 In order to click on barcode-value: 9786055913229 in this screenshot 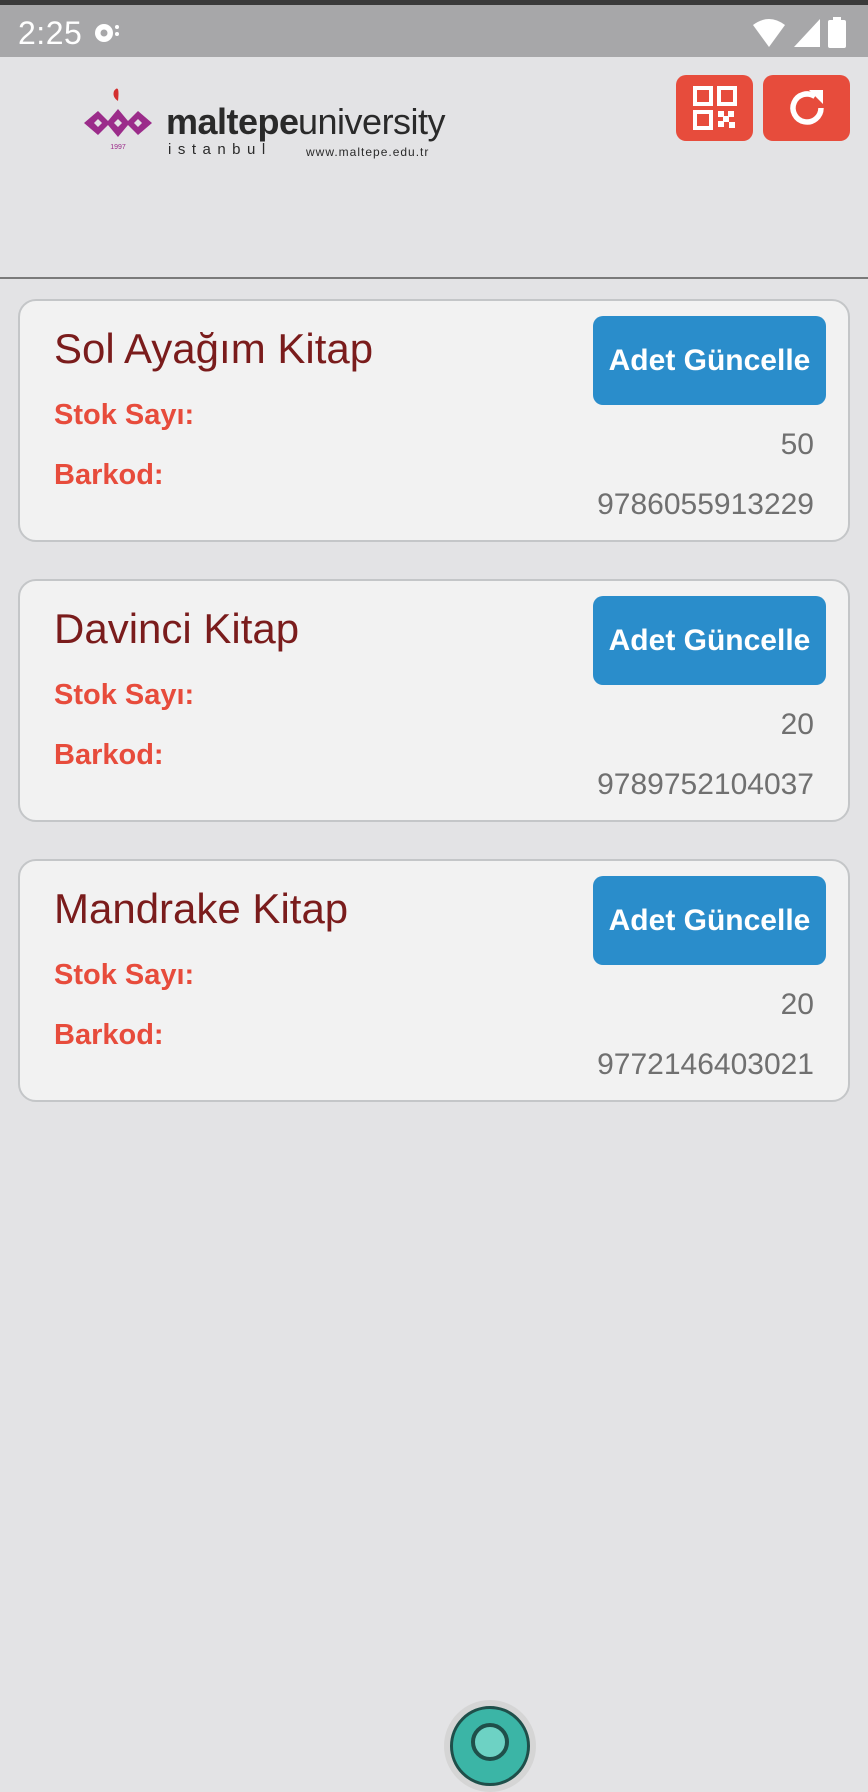, I will do `click(705, 504)`.